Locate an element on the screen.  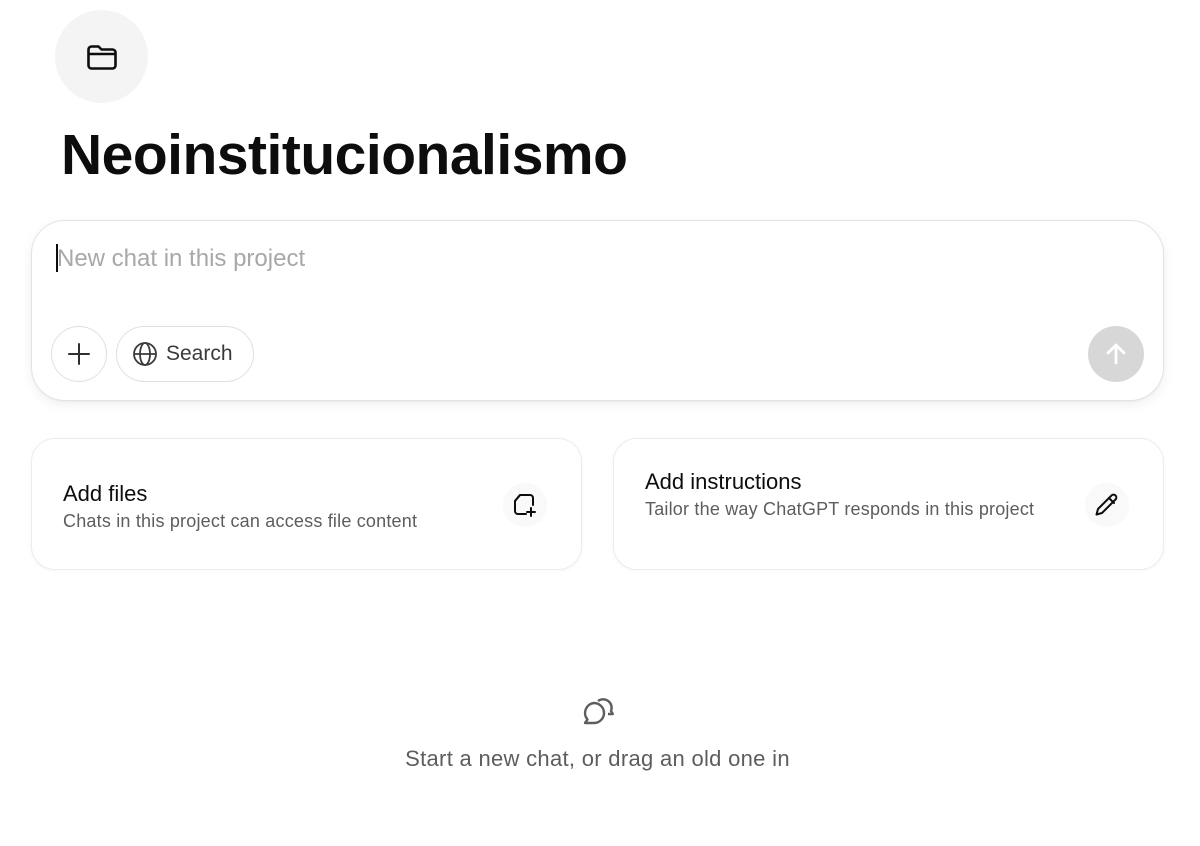
send-button is located at coordinates (1116, 354).